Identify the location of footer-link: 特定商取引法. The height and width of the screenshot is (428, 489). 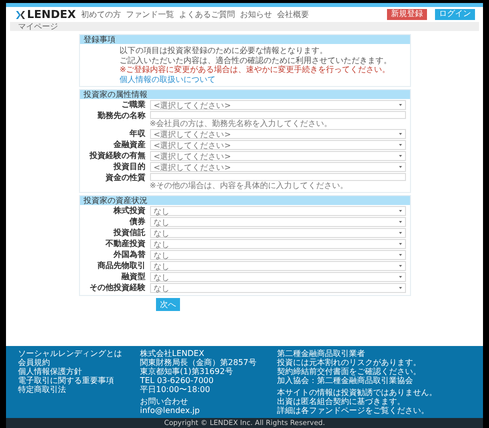
(73, 389).